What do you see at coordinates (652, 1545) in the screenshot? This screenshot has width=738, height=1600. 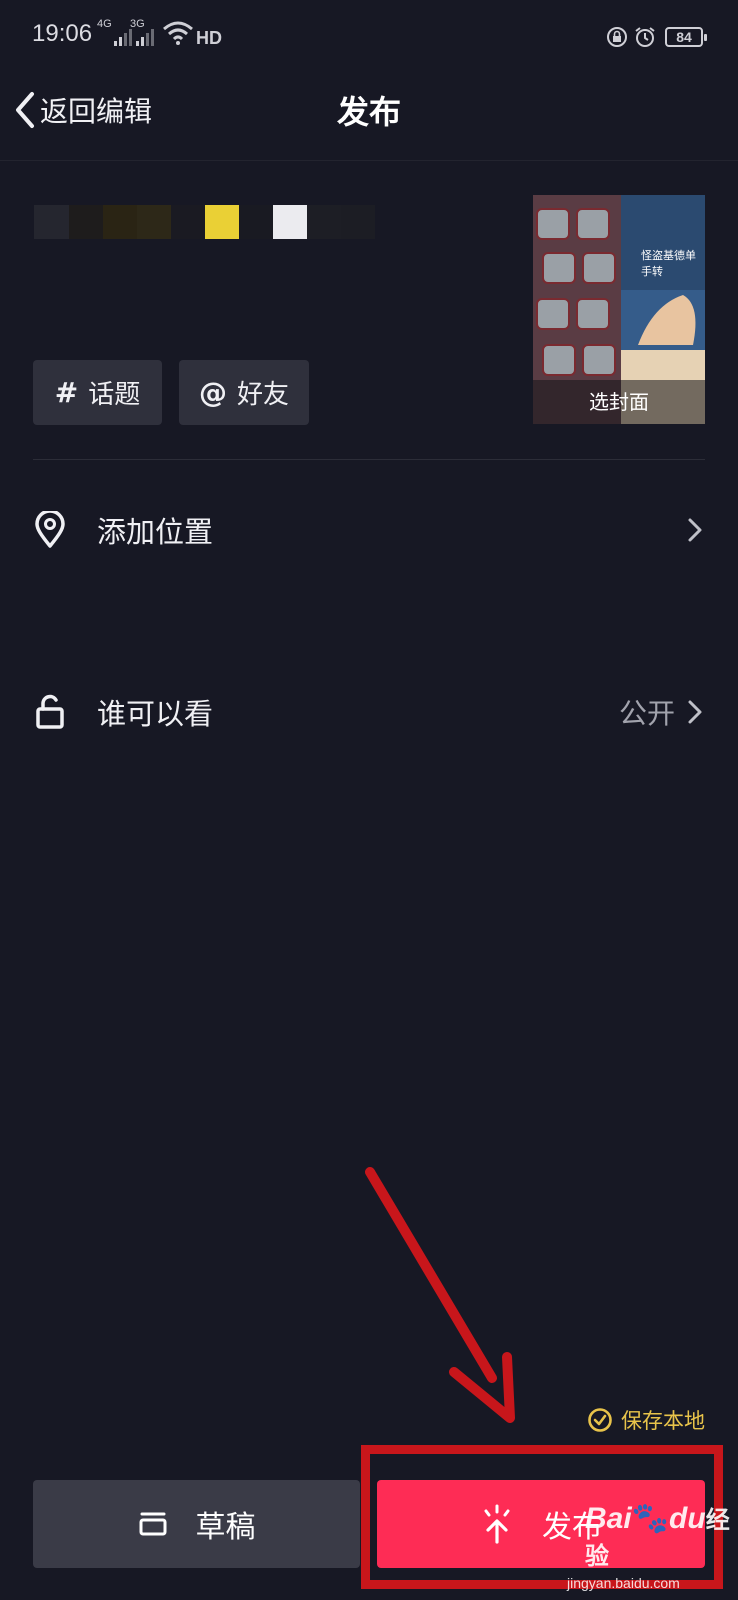 I see `baidu-watermark: Bai🐾du经验 jingyan.baidu.com` at bounding box center [652, 1545].